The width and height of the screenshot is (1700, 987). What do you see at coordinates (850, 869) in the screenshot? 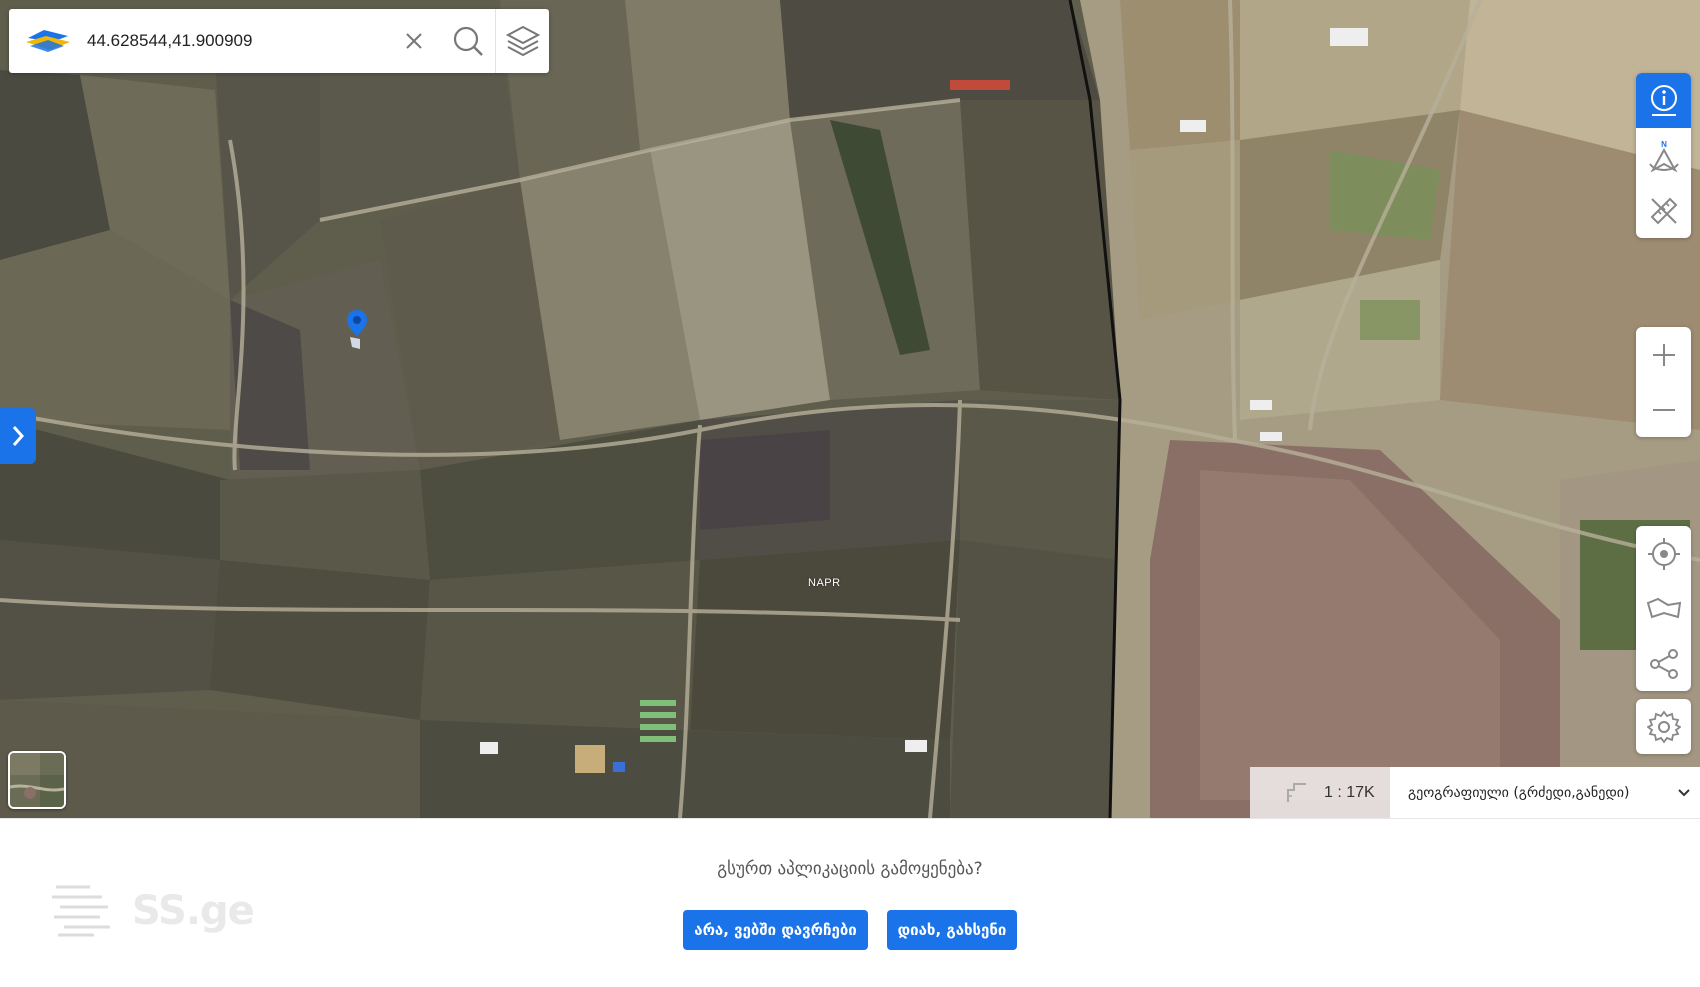
I see `banner-question: გსურთ აპლიკაციის გამოყენება?` at bounding box center [850, 869].